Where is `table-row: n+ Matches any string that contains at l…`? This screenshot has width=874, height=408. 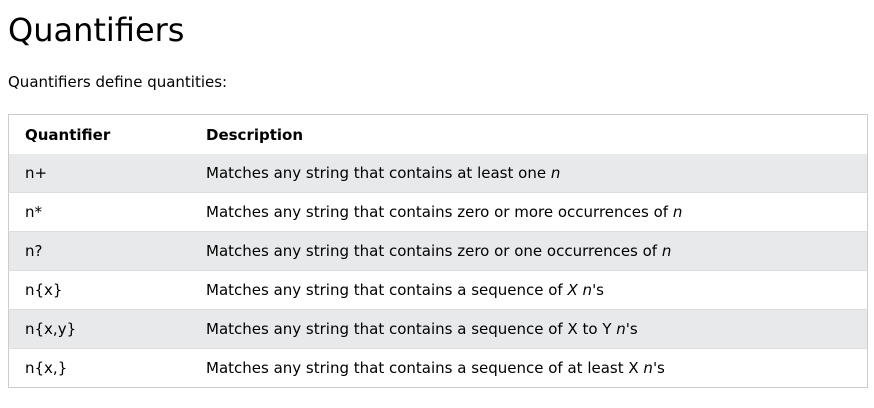 table-row: n+ Matches any string that contains at l… is located at coordinates (438, 173).